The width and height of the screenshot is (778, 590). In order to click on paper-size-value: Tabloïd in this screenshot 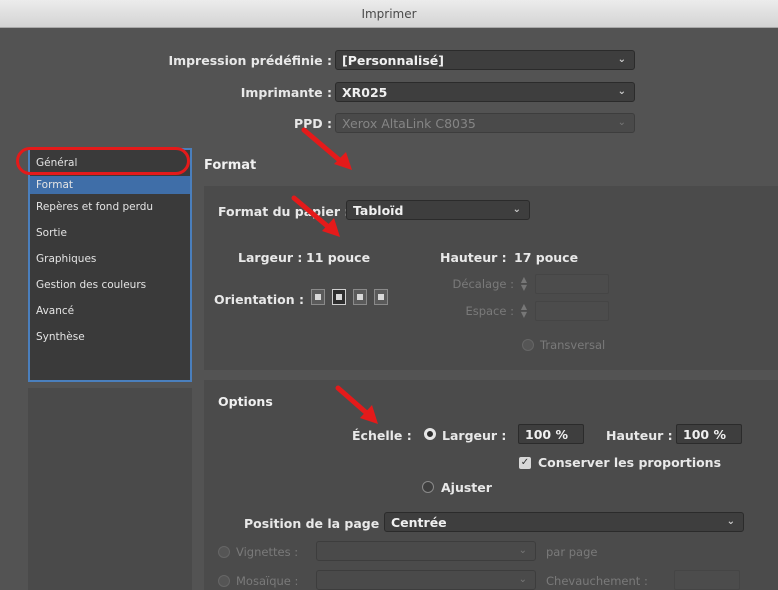, I will do `click(378, 210)`.